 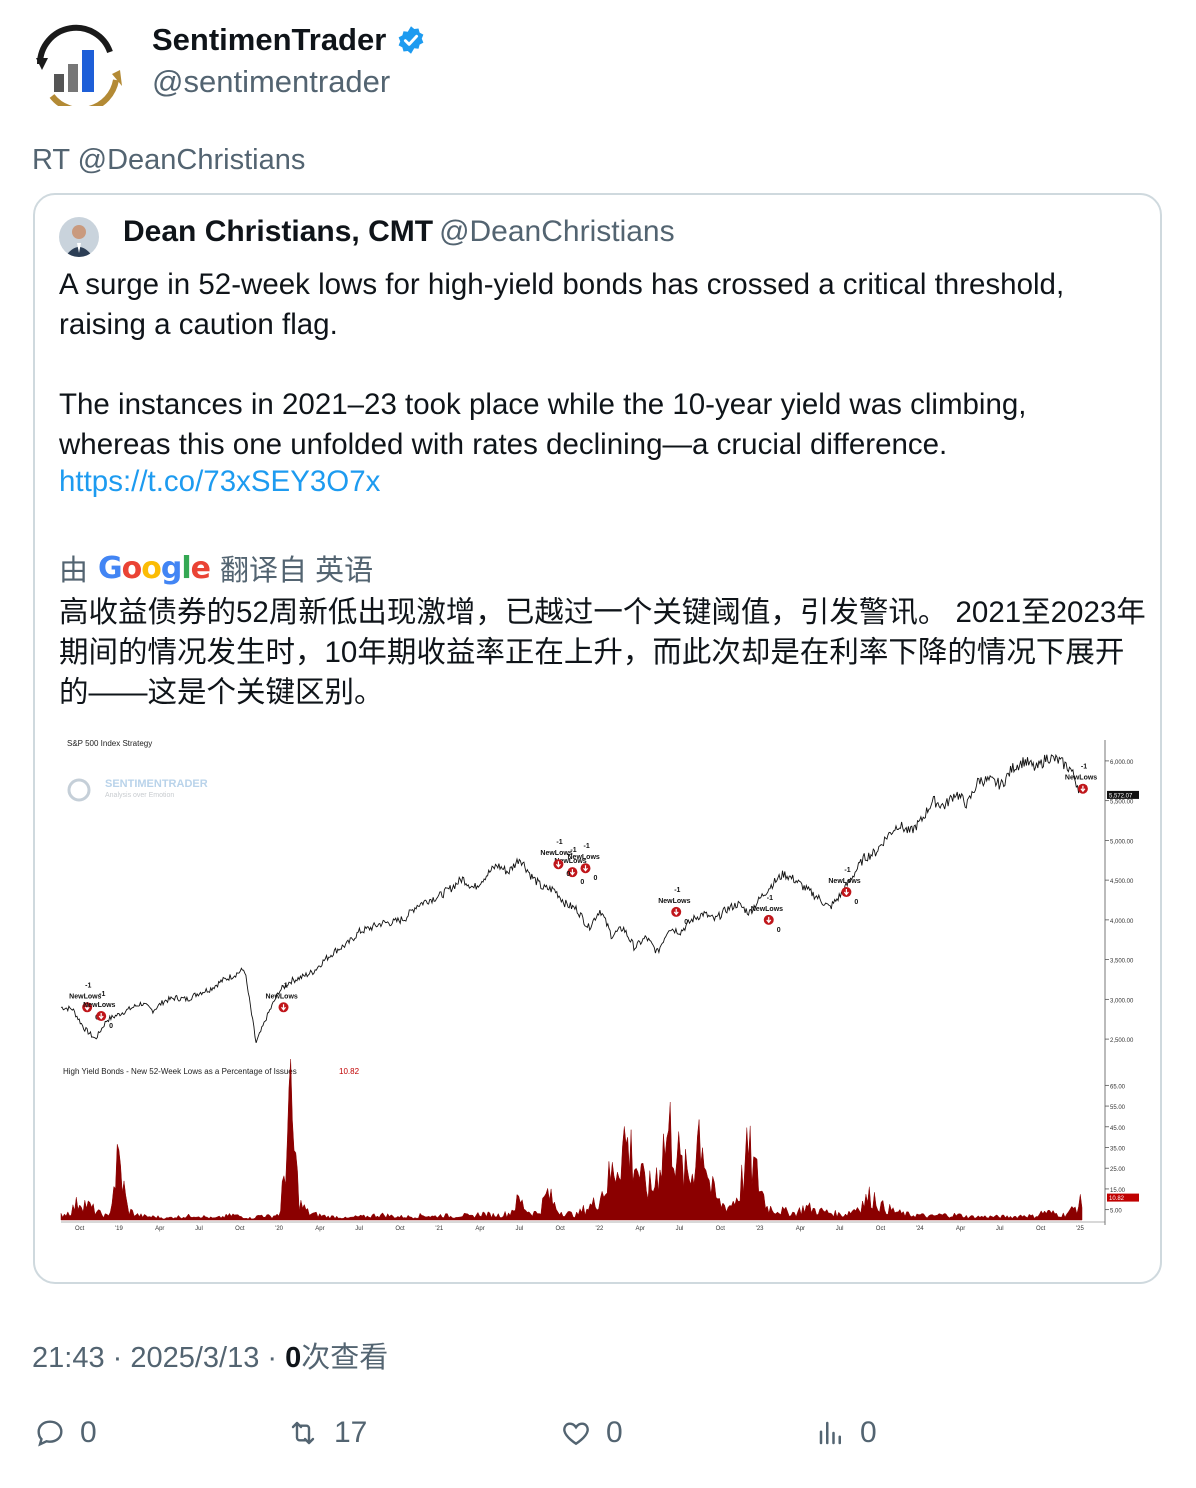 What do you see at coordinates (293, 1358) in the screenshot?
I see `views-count: 0` at bounding box center [293, 1358].